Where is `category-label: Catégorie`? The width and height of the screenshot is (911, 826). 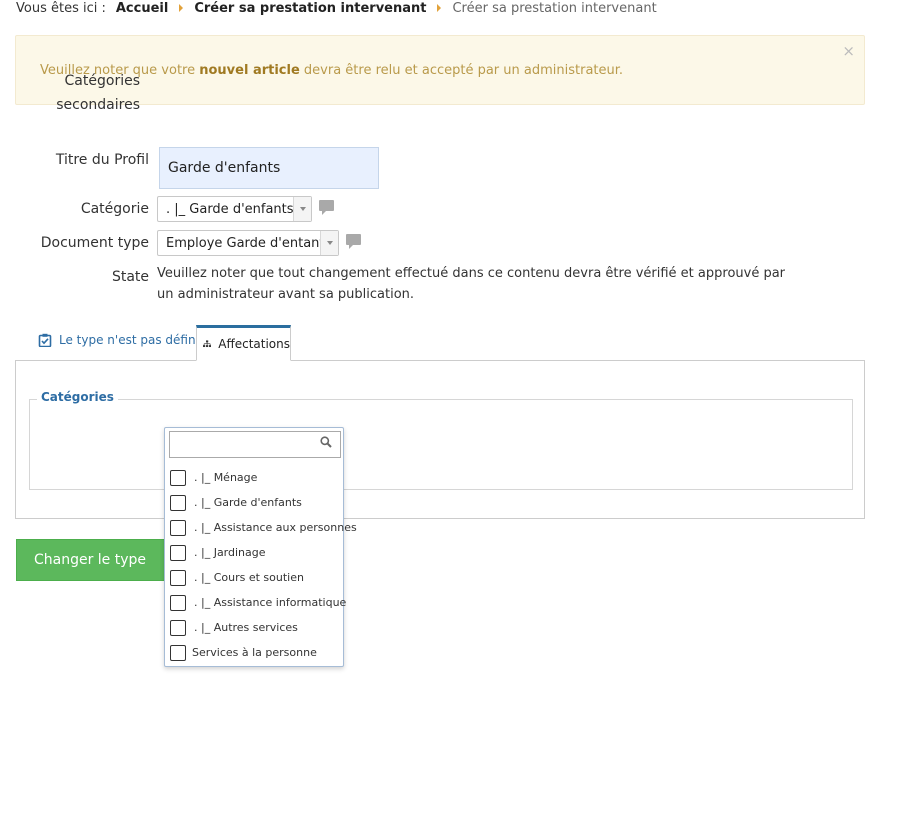
category-label: Catégorie is located at coordinates (114, 209).